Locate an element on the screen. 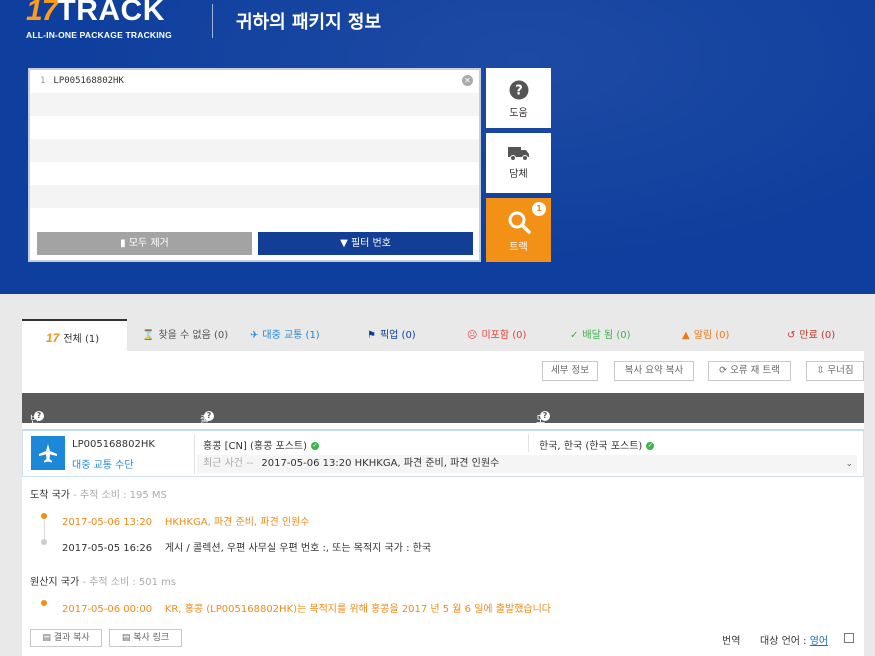 Image resolution: width=875 pixels, height=656 pixels. bulk-label: 담체 is located at coordinates (518, 174).